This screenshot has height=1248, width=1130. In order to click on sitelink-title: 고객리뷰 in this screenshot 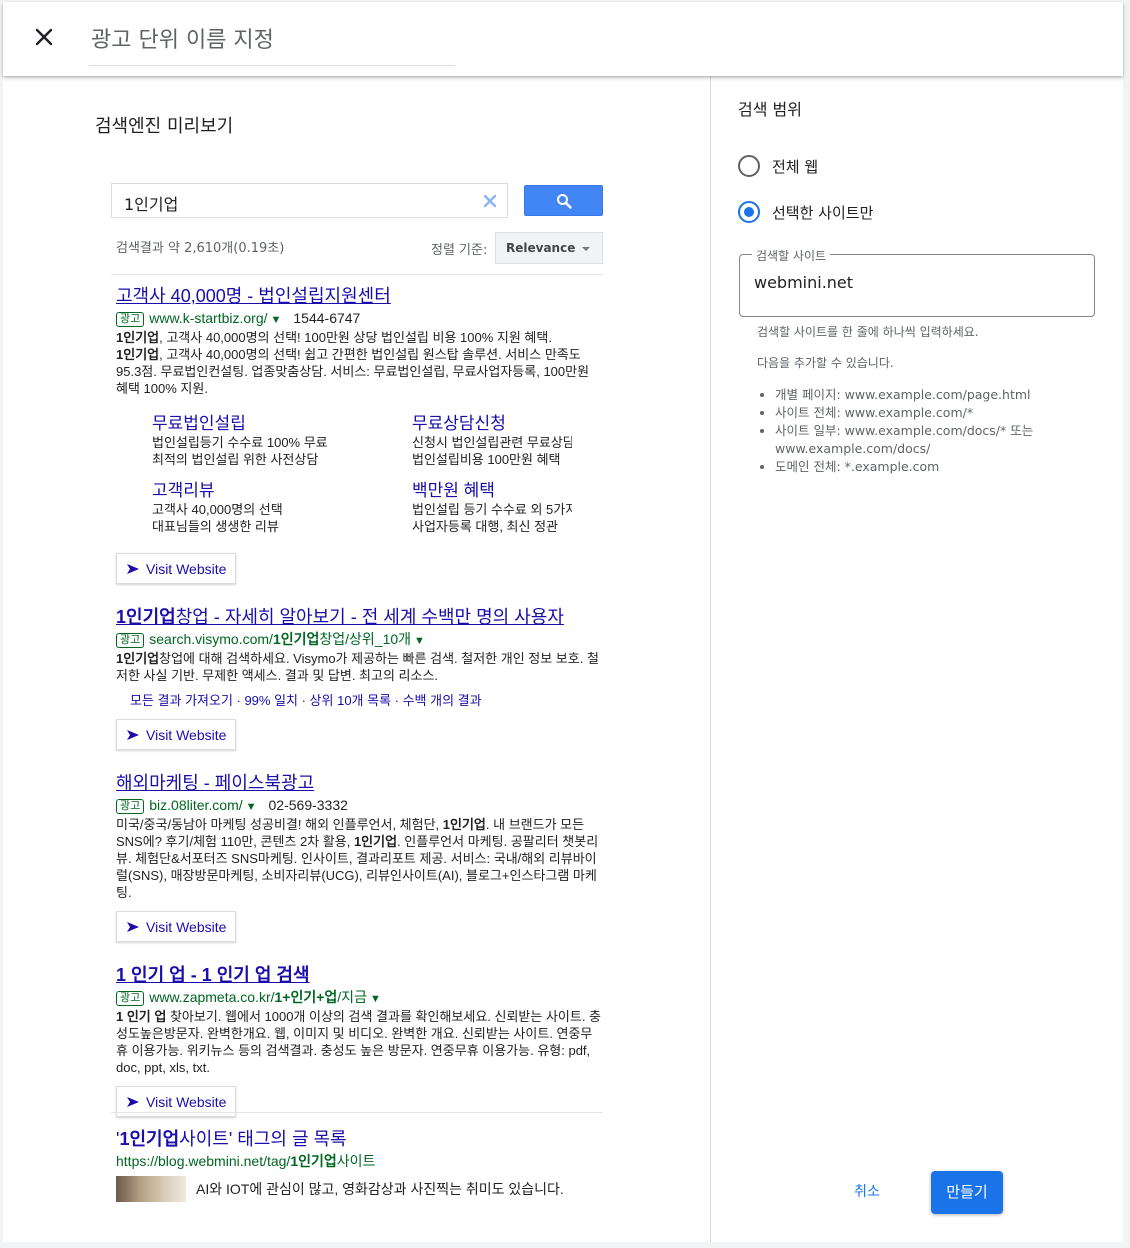, I will do `click(282, 490)`.